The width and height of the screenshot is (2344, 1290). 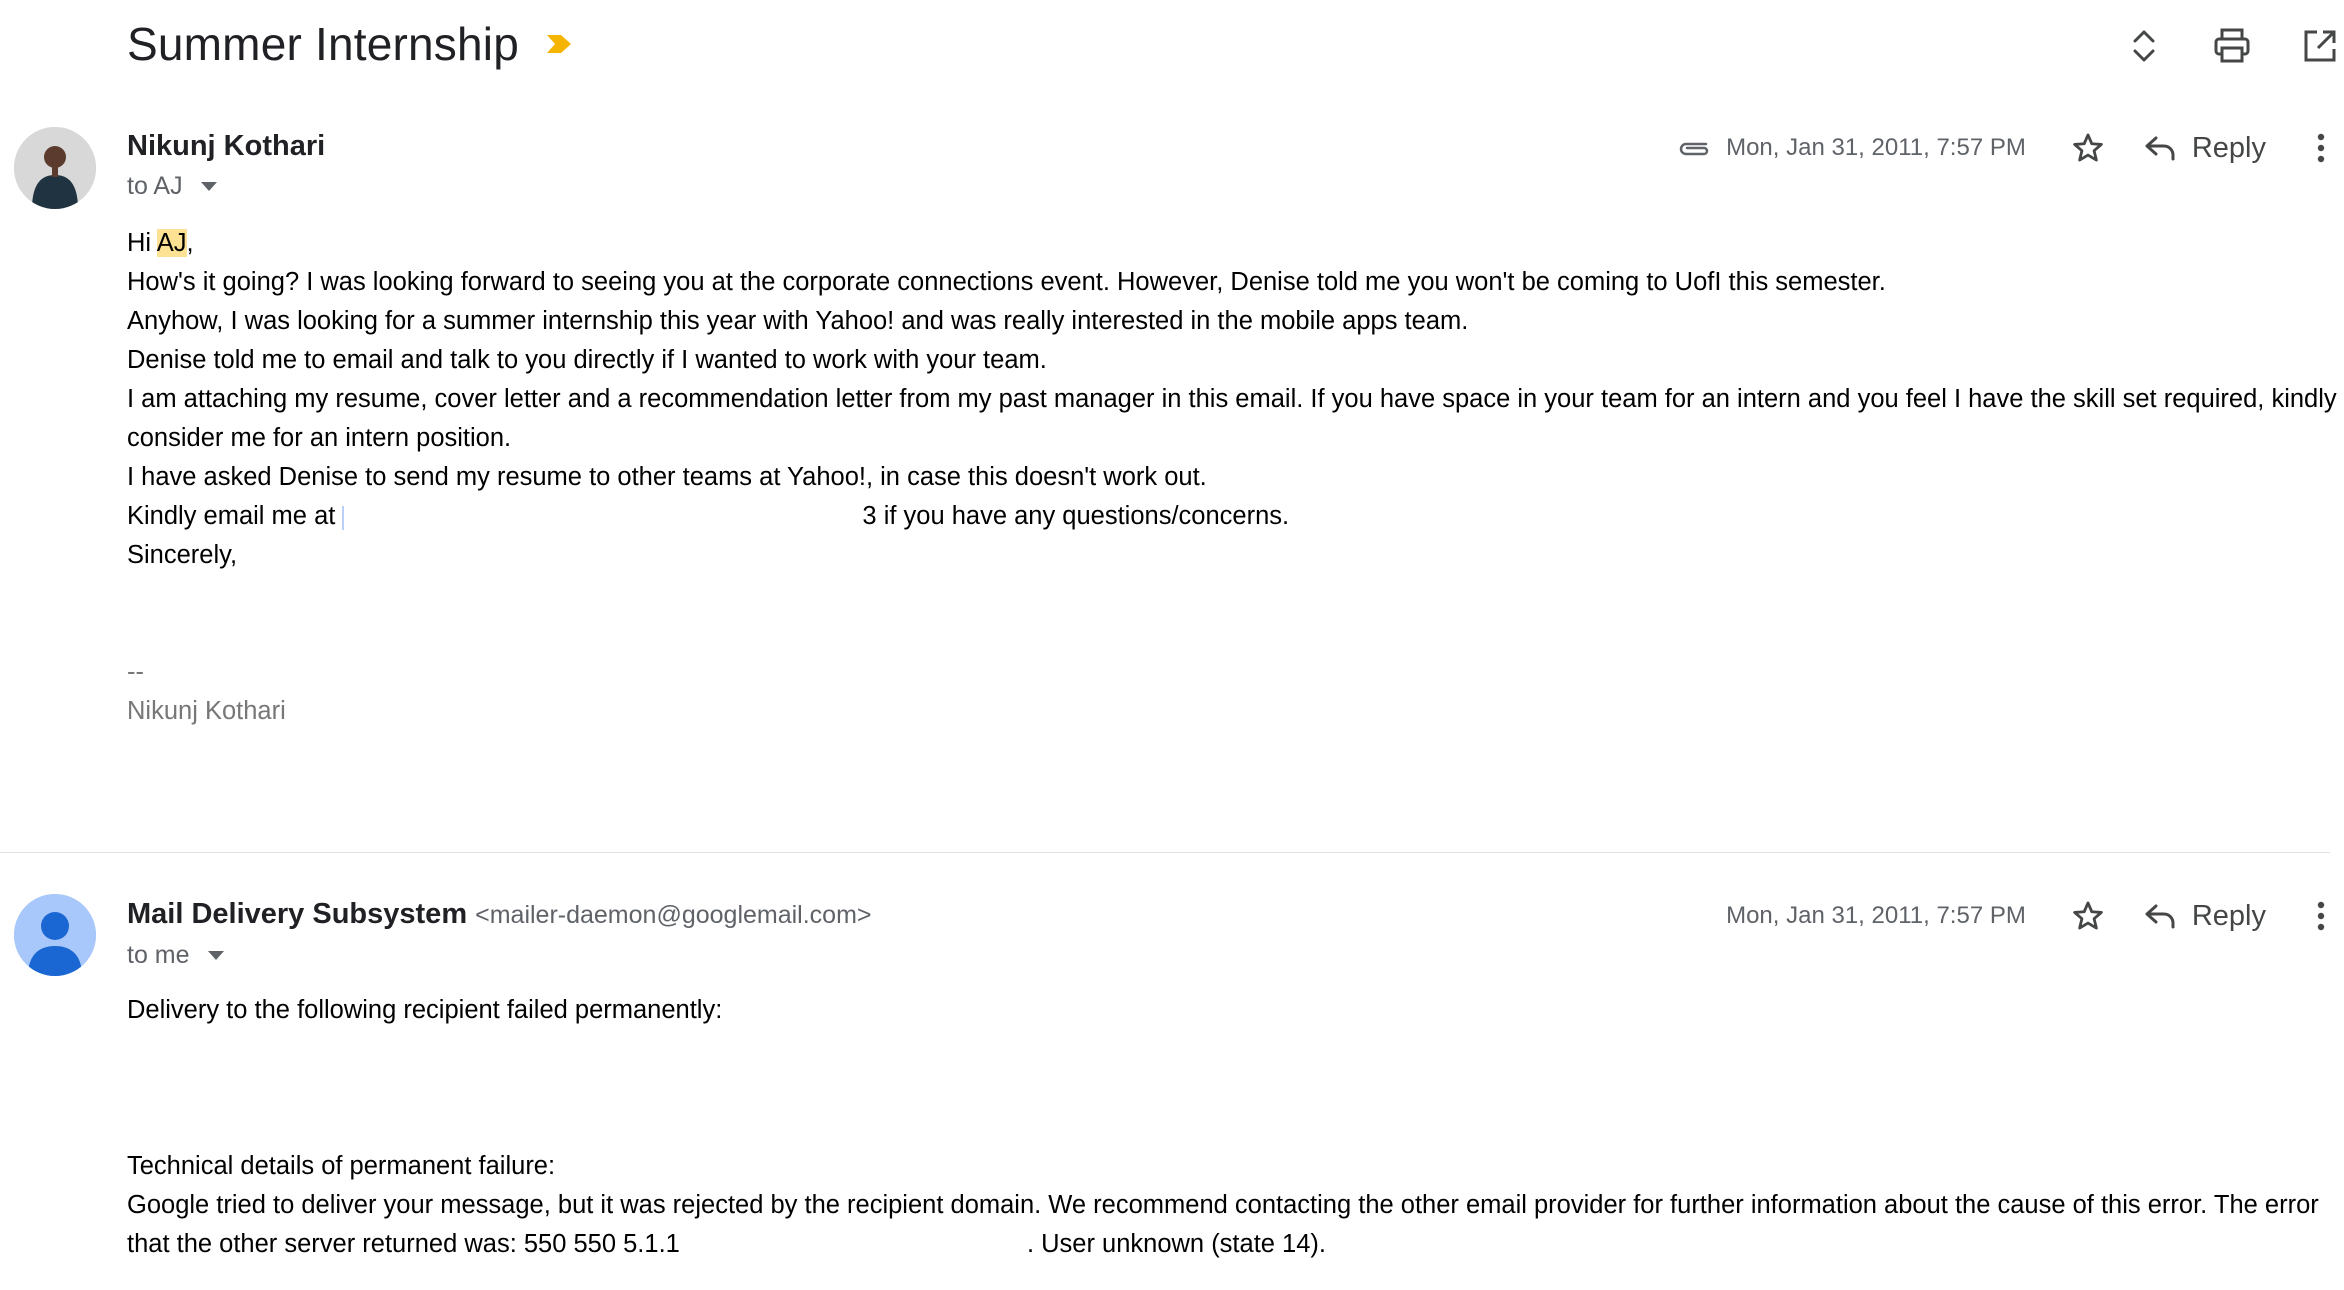 What do you see at coordinates (1233, 243) in the screenshot?
I see `greeting-line: Hi AJ,` at bounding box center [1233, 243].